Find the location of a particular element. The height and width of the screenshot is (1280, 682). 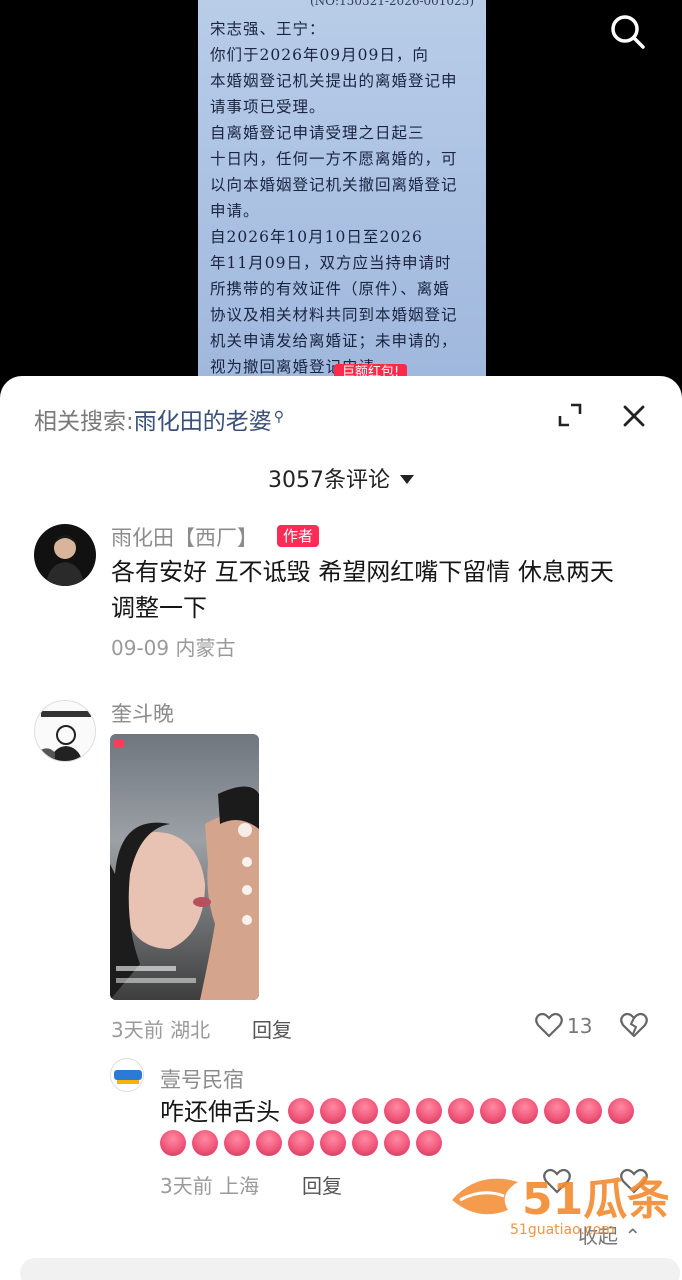

doc-line: 十日内，任何一方不愿离婚的，可 is located at coordinates (334, 159).